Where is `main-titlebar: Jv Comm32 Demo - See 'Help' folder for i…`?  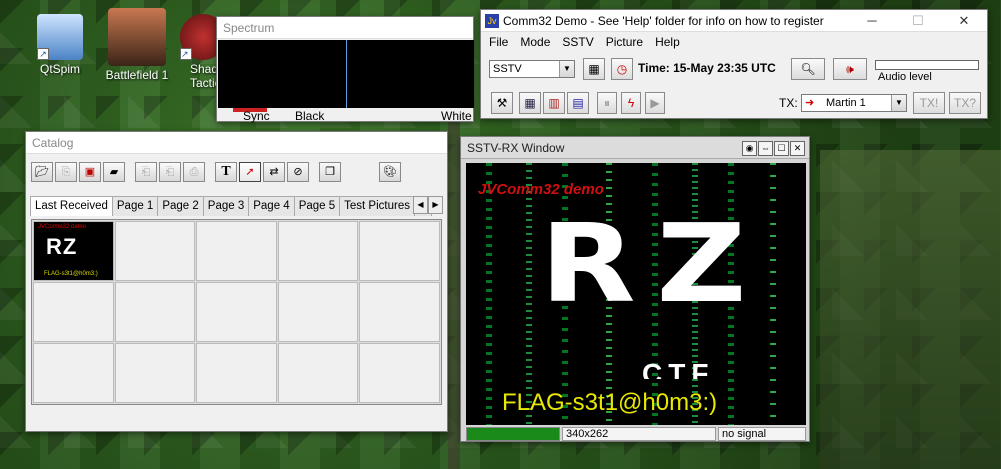 main-titlebar: Jv Comm32 Demo - See 'Help' folder for i… is located at coordinates (734, 21).